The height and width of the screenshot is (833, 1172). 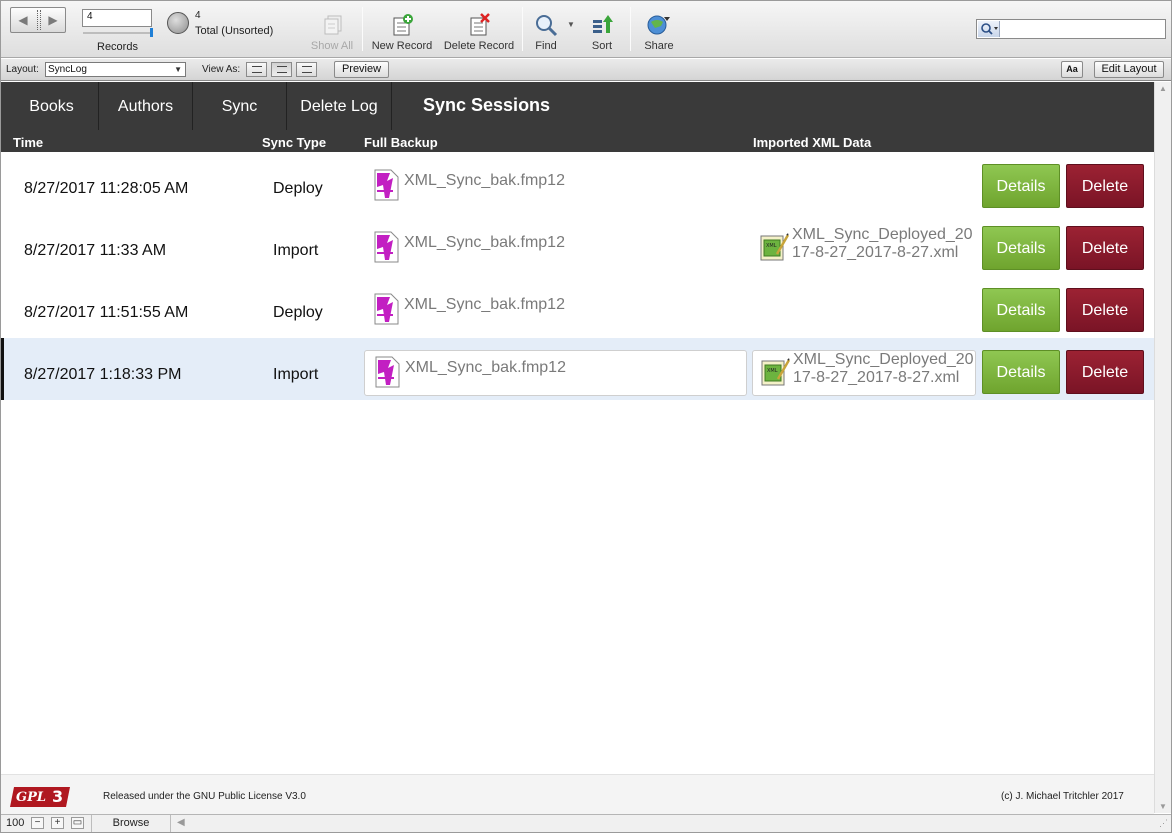 I want to click on session-time: 8/27/2017 11:28:05 AM, so click(x=106, y=188).